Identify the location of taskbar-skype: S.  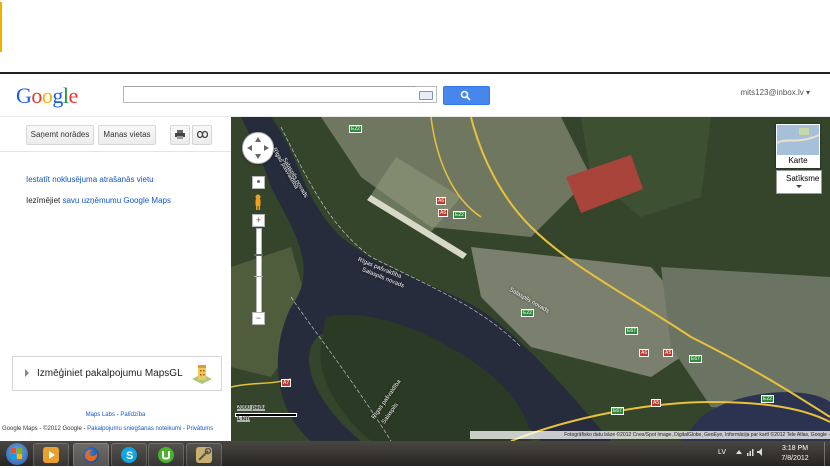
(129, 455).